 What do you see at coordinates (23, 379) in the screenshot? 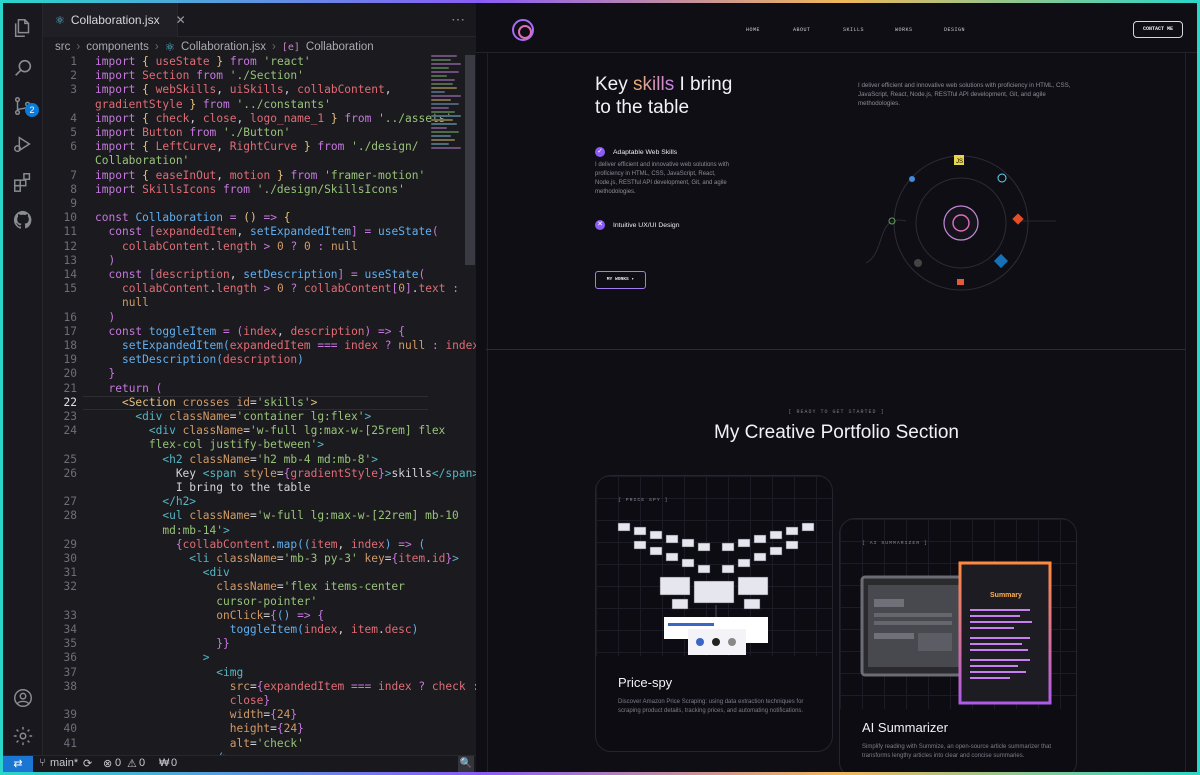
I see `activity-bar: 2` at bounding box center [23, 379].